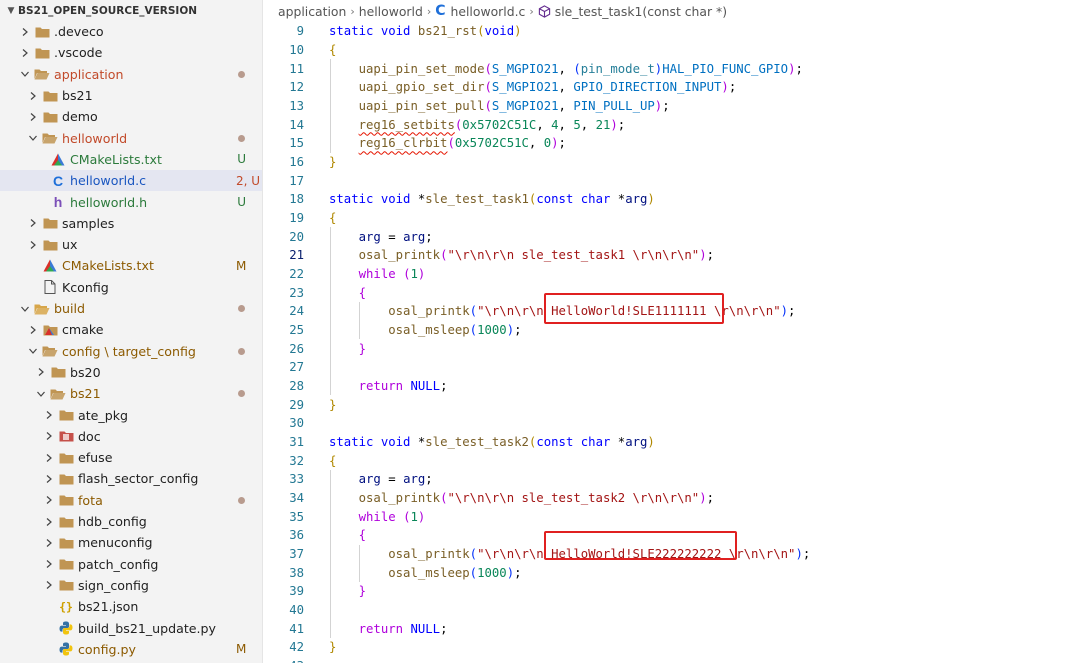 The image size is (1080, 663). Describe the element at coordinates (131, 74) in the screenshot. I see `tree-item-application: application` at that location.